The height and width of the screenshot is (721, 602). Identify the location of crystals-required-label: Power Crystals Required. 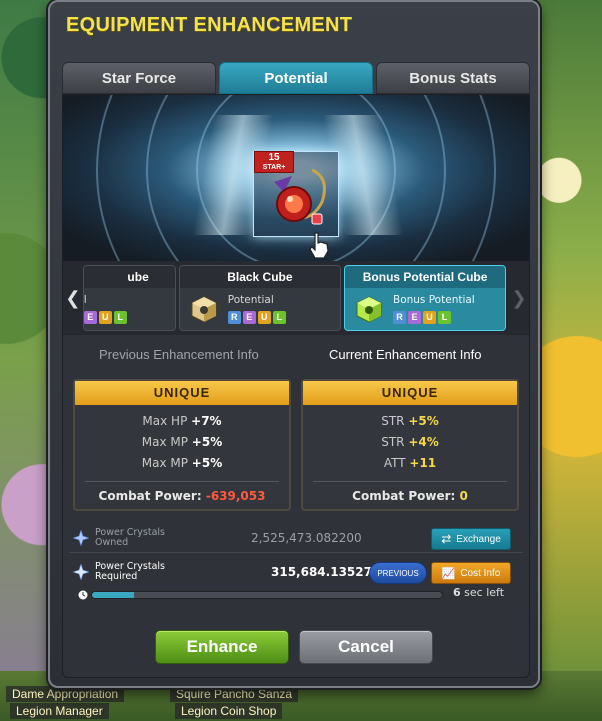
(135, 572).